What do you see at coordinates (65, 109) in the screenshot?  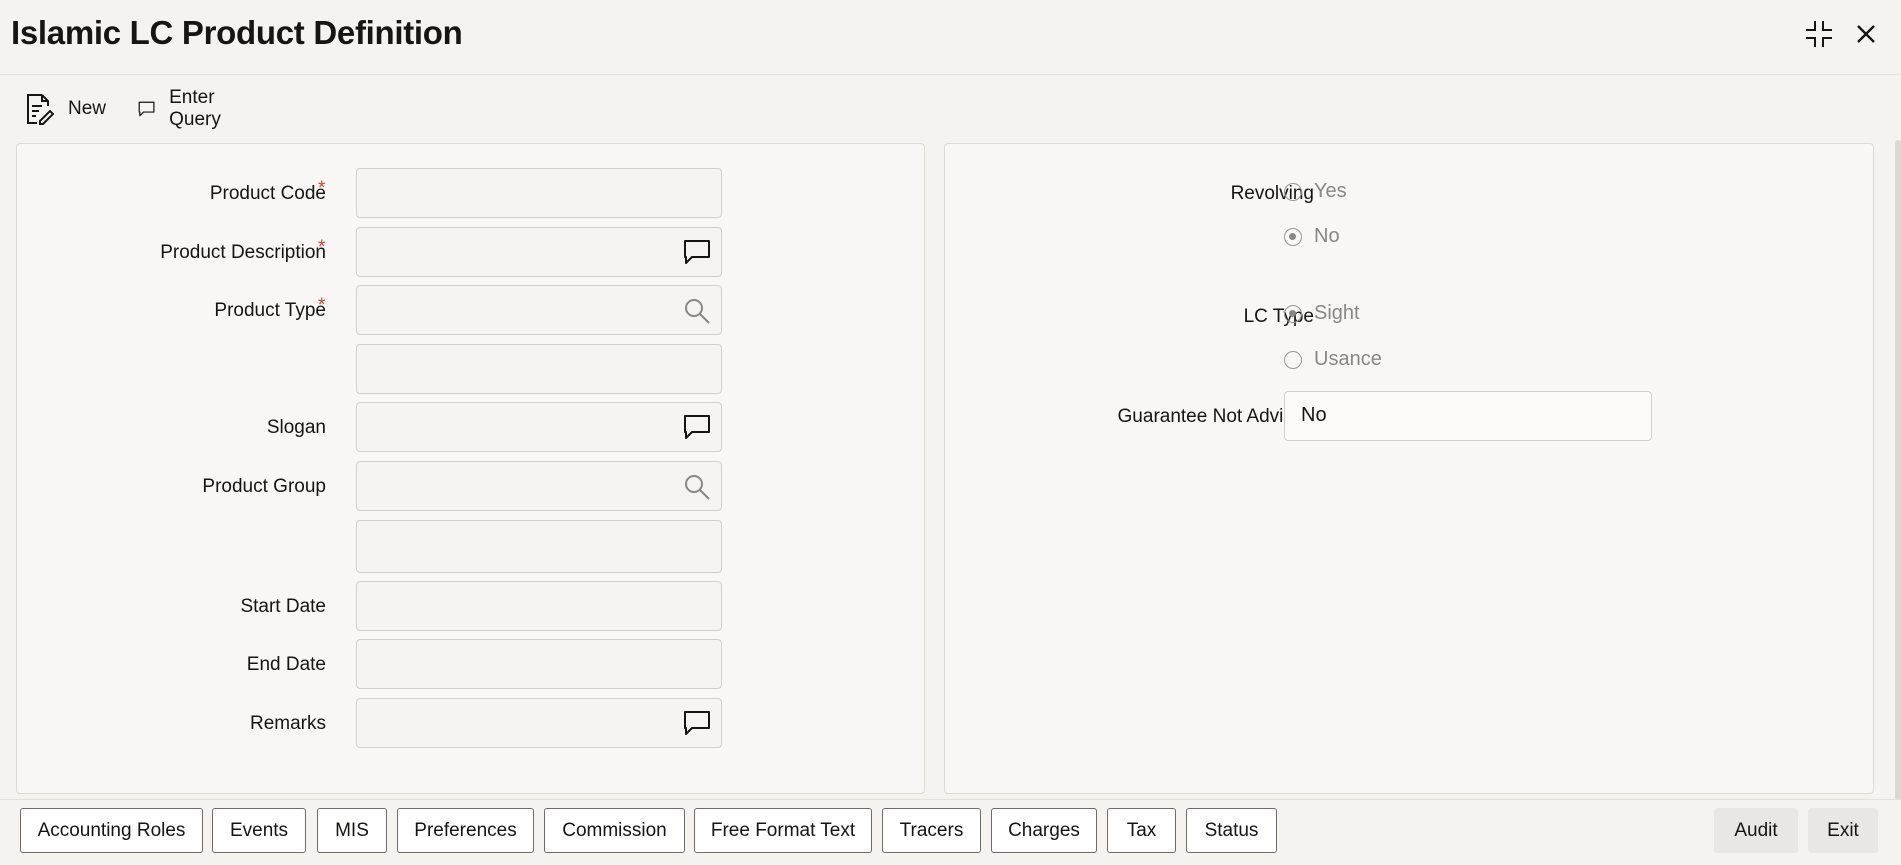 I see `new-button: New` at bounding box center [65, 109].